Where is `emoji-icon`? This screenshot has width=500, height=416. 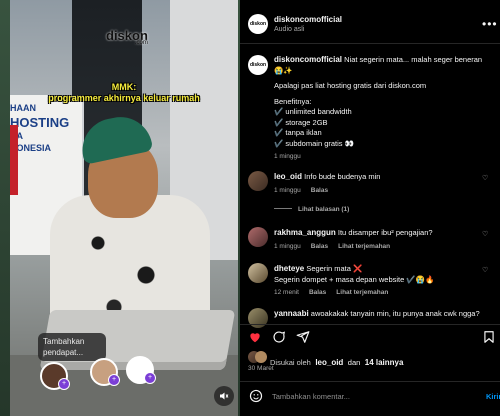
emoji-icon is located at coordinates (256, 396).